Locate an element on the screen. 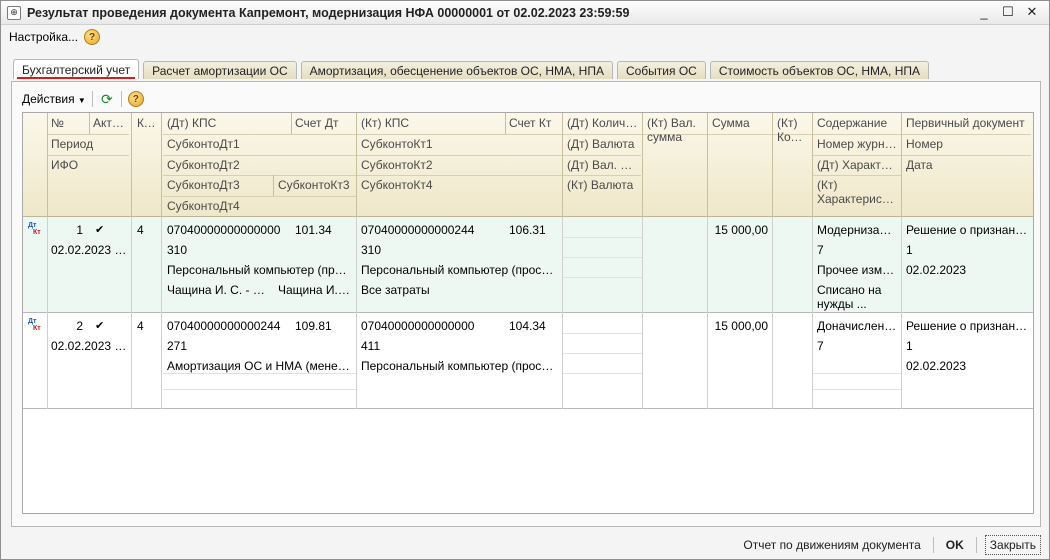 The image size is (1050, 560). row-dt-kps: 07040000000000000 is located at coordinates (224, 230).